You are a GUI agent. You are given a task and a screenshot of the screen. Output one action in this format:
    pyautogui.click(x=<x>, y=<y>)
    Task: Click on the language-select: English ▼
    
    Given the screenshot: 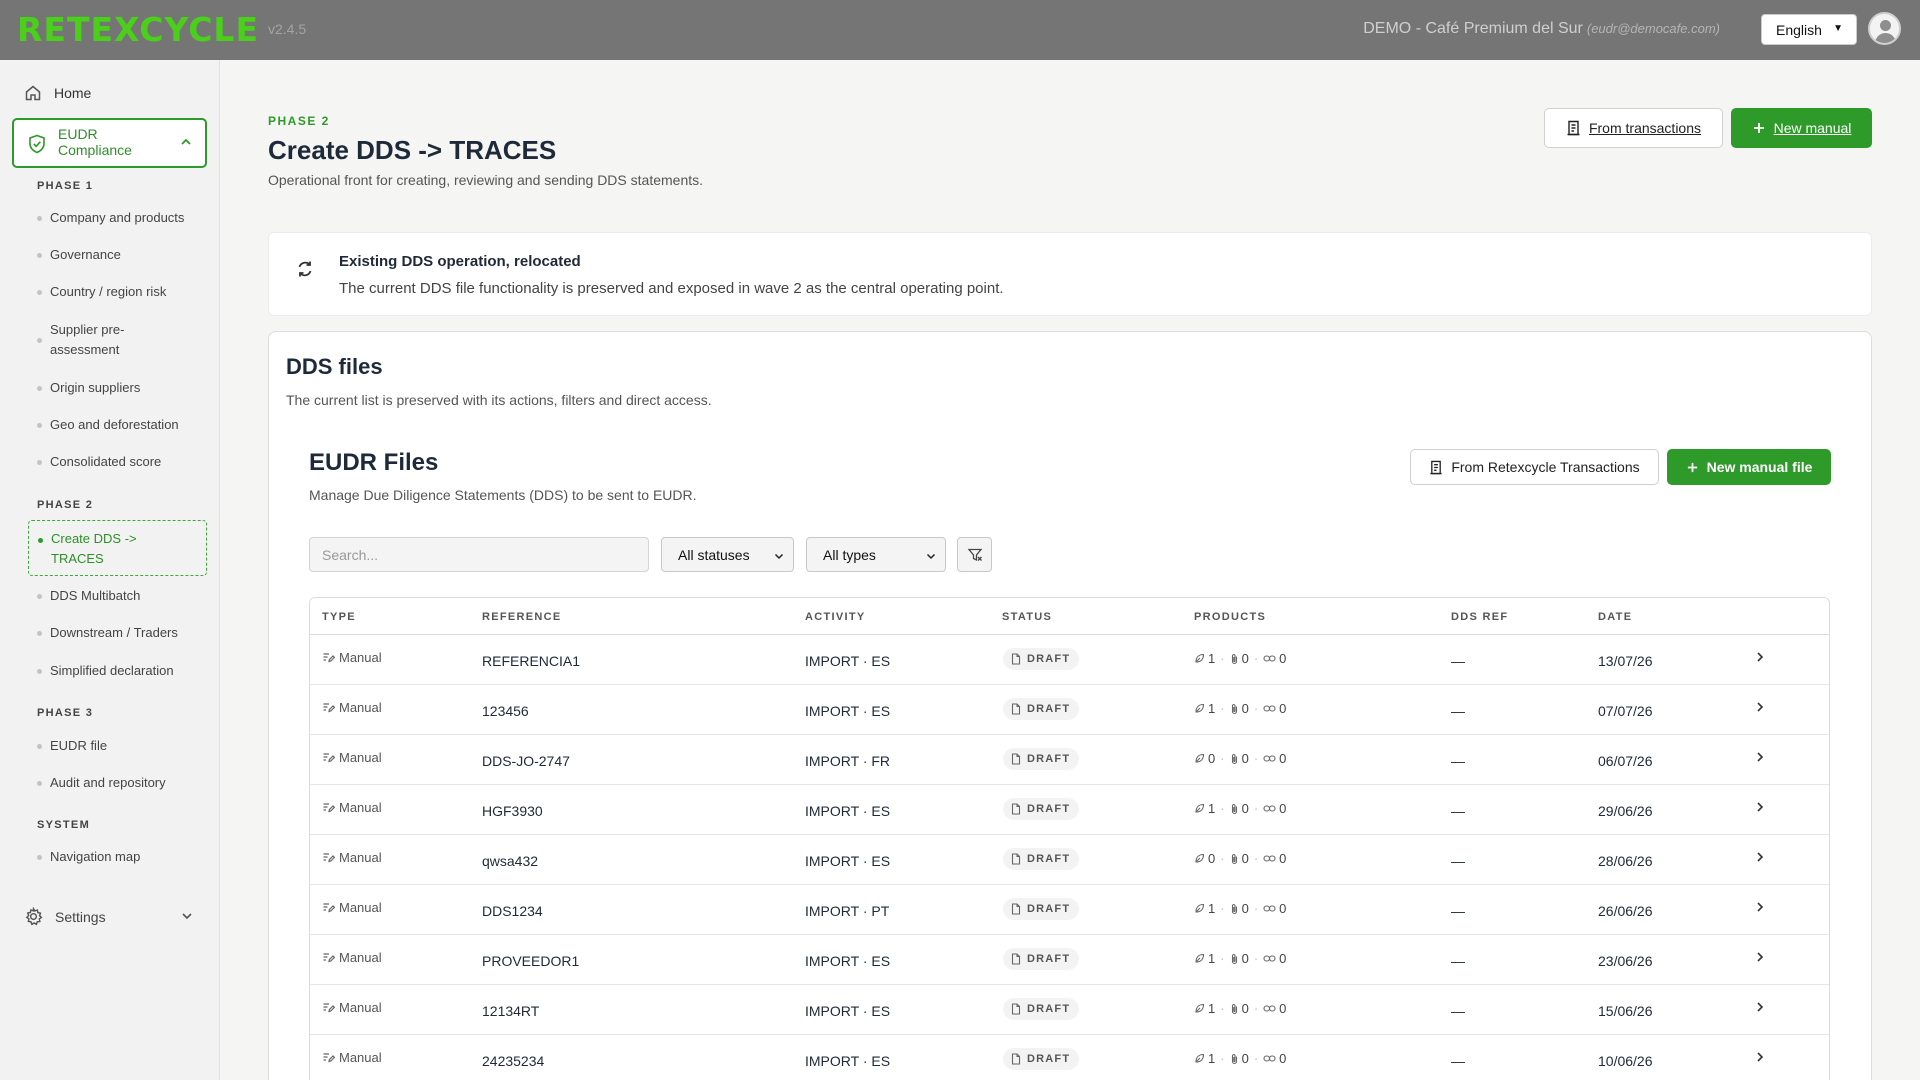 What is the action you would take?
    pyautogui.click(x=1809, y=29)
    